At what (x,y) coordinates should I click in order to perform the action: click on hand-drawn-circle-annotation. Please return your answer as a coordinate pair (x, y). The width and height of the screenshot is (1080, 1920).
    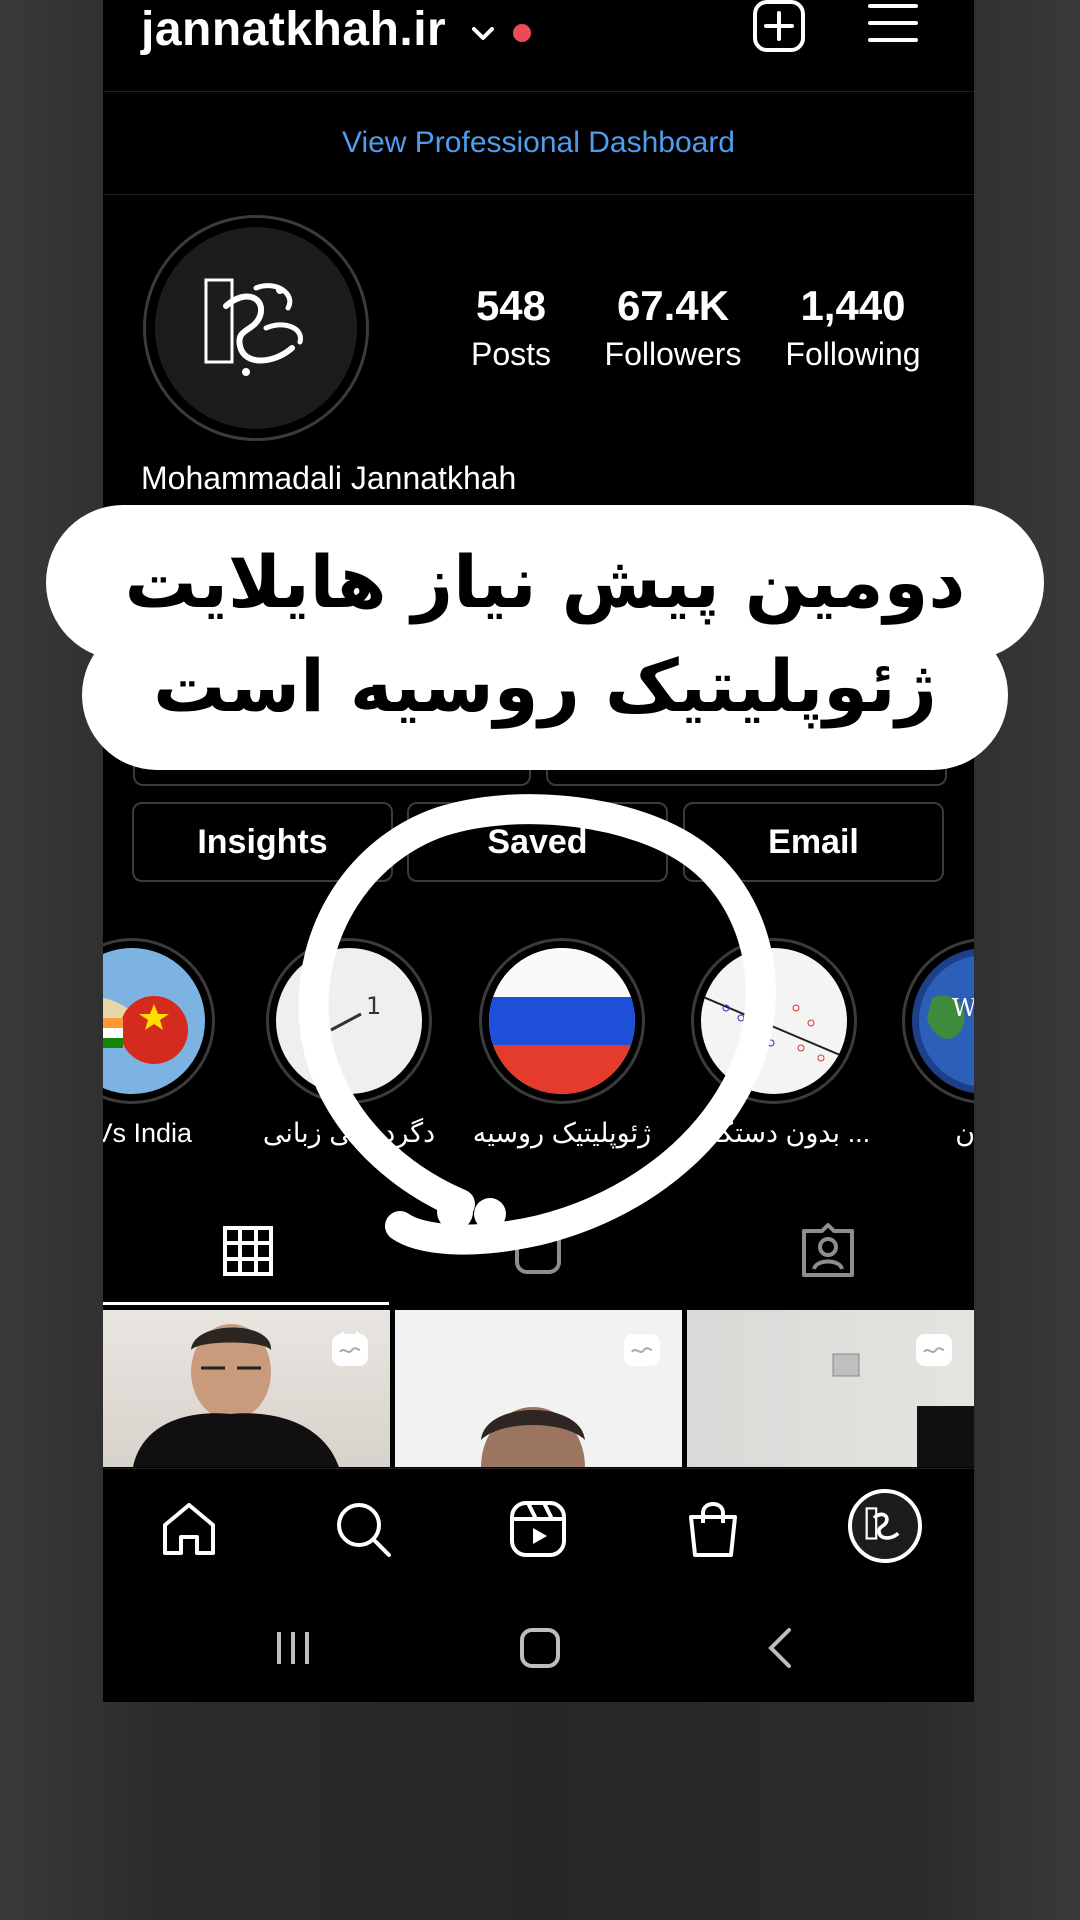
    Looking at the image, I should click on (537, 1024).